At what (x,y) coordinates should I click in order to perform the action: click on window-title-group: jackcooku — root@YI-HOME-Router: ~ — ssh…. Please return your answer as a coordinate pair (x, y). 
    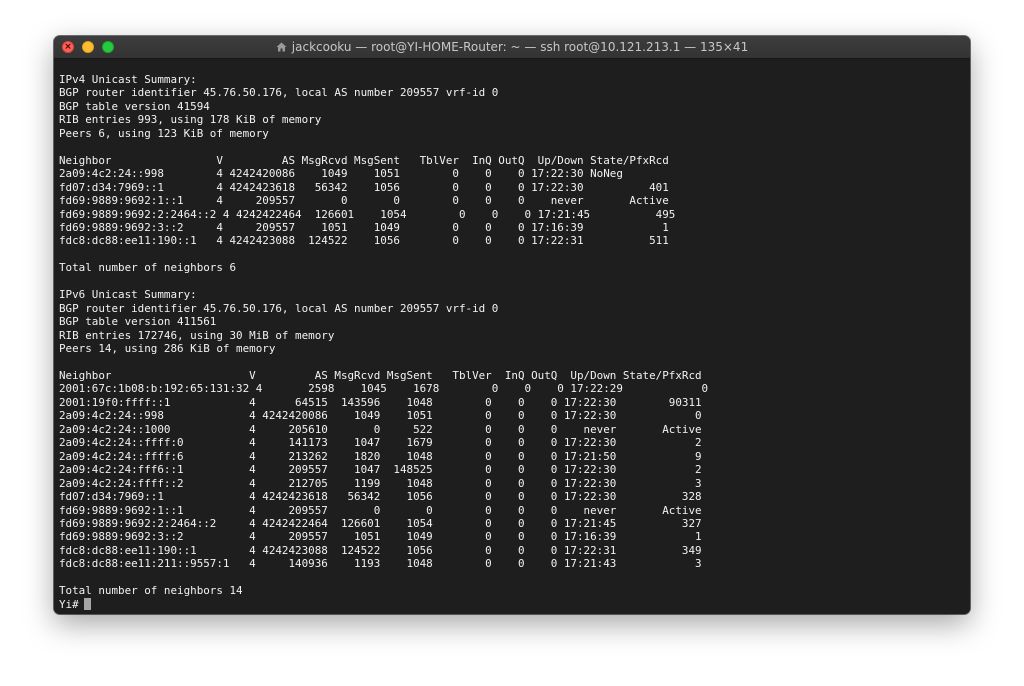
    Looking at the image, I should click on (512, 47).